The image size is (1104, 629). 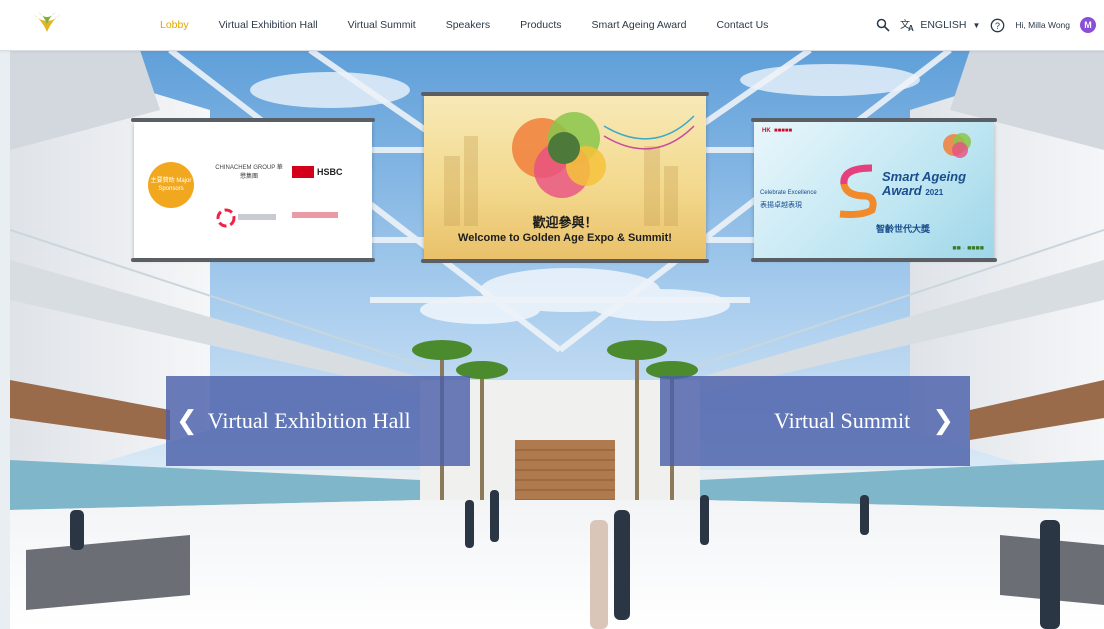 I want to click on award-title-chinese: 智齡世代大獎, so click(x=903, y=230).